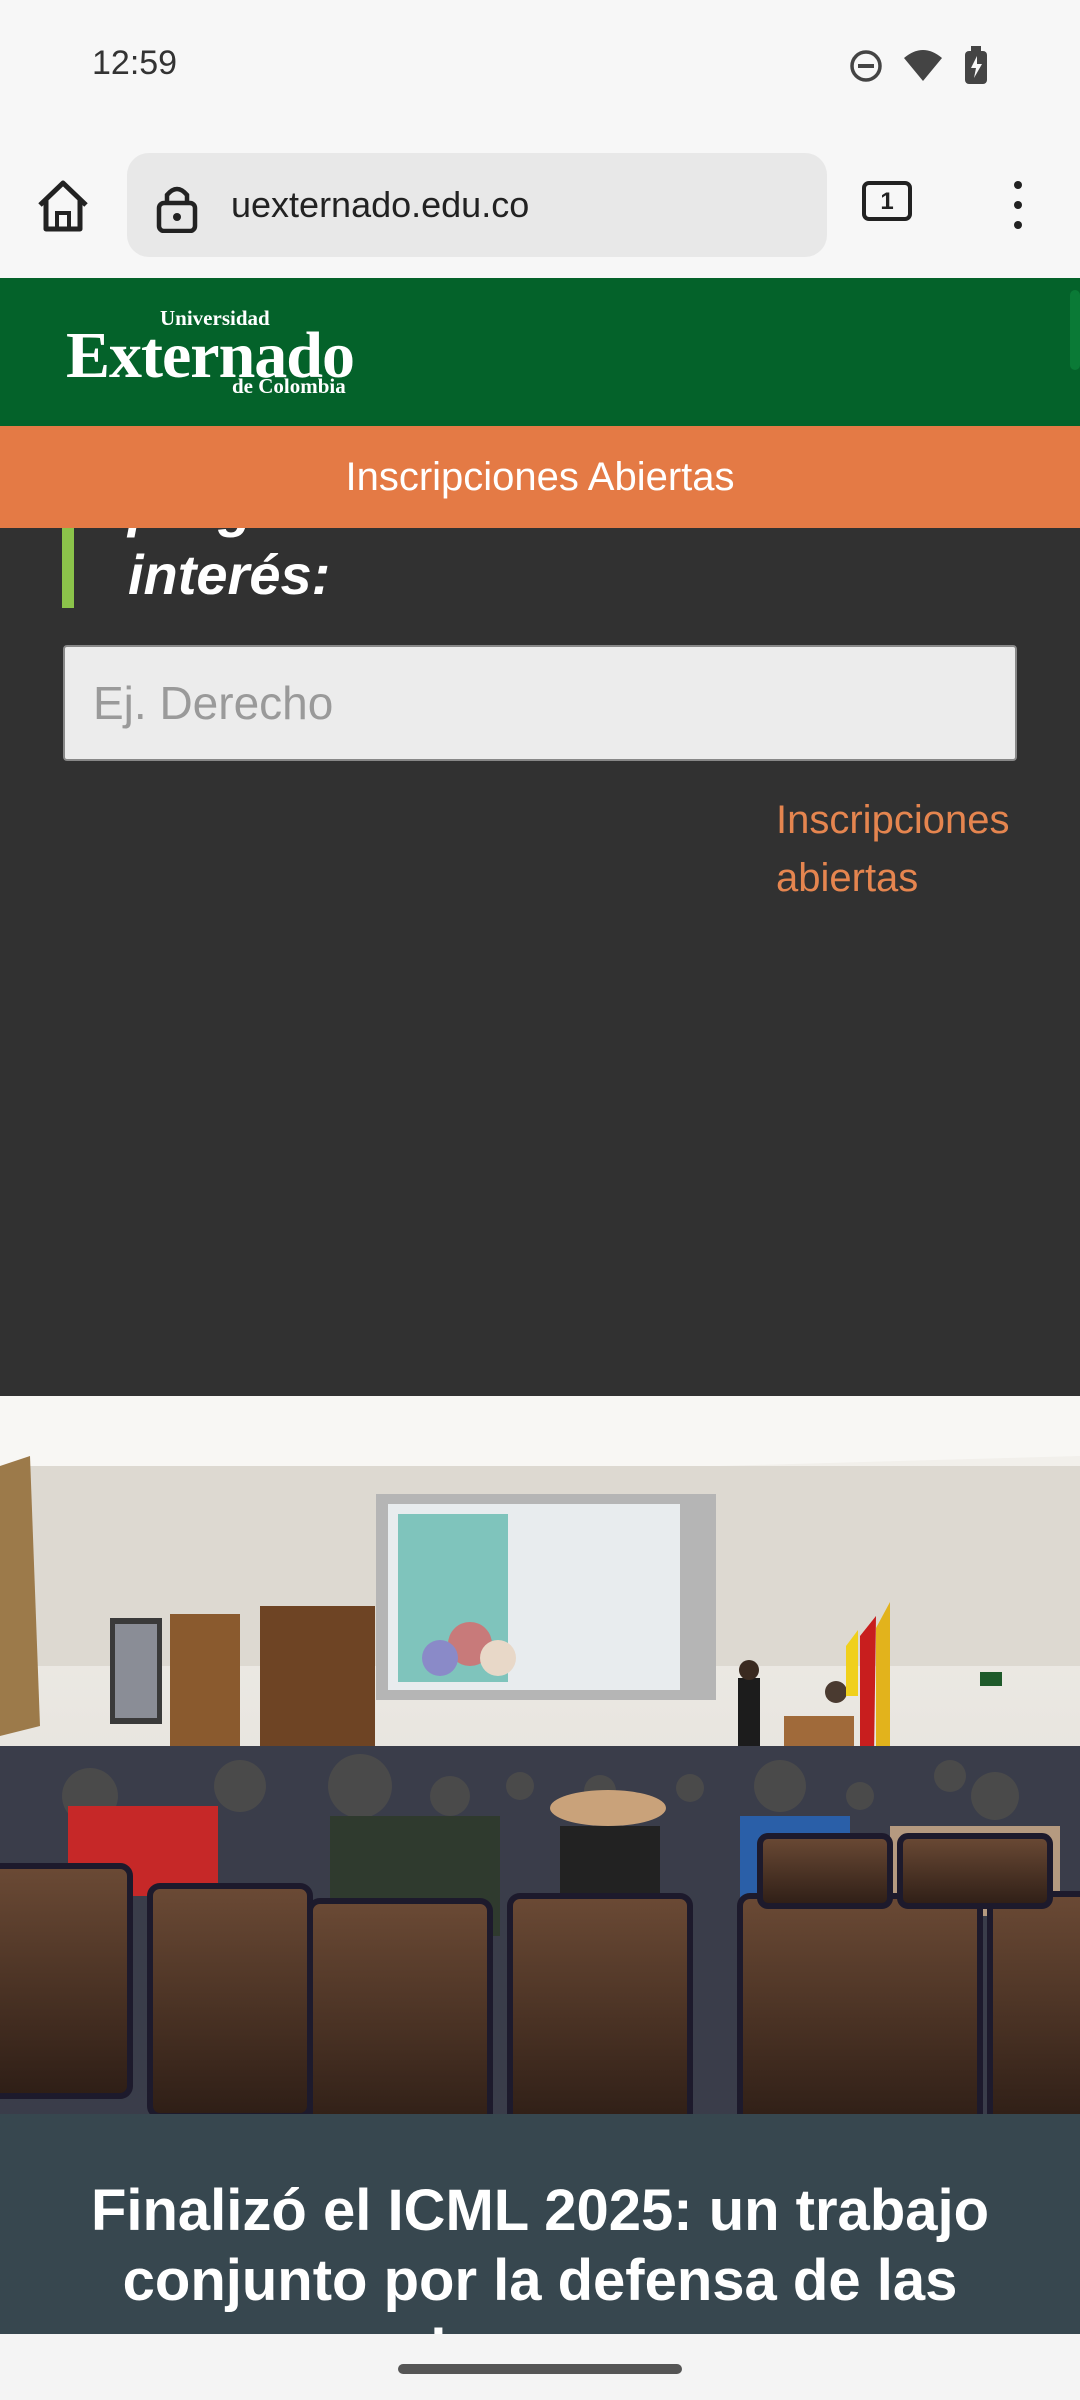  I want to click on registration-link: Inscripciones abiertas, so click(911, 849).